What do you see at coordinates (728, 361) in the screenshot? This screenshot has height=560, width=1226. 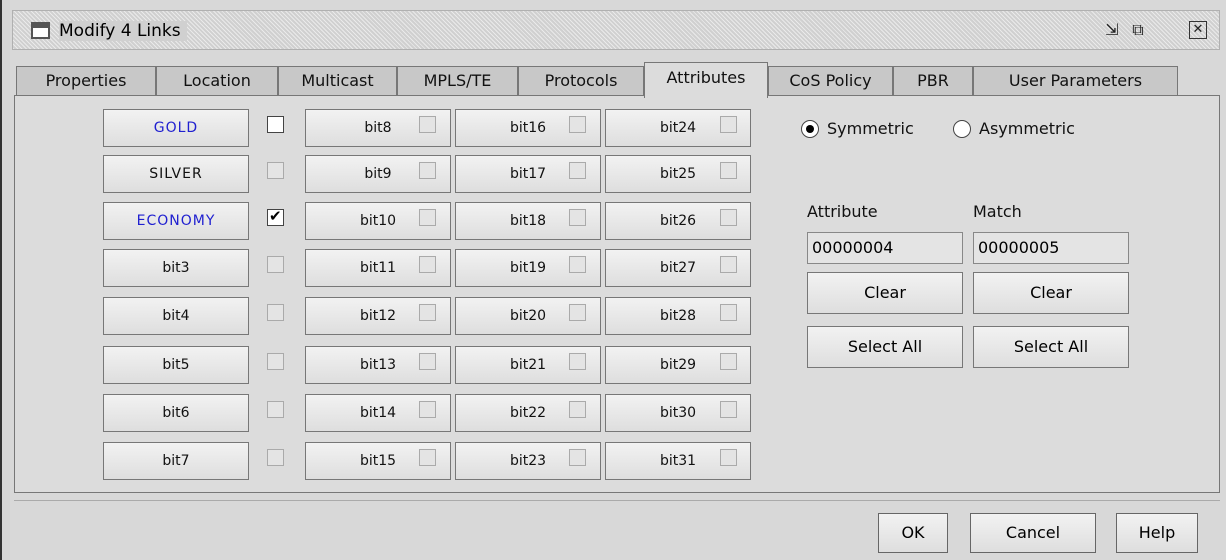 I see `bit-checkbox-bit29` at bounding box center [728, 361].